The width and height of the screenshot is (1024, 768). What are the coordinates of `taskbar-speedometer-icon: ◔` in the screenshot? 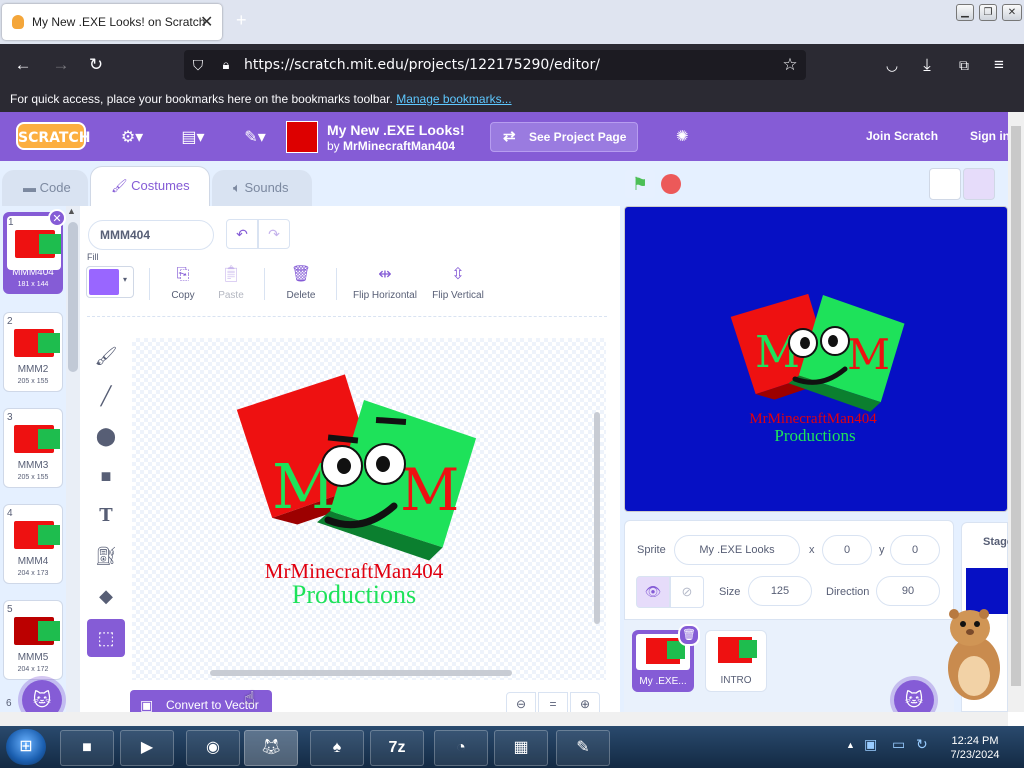 It's located at (461, 748).